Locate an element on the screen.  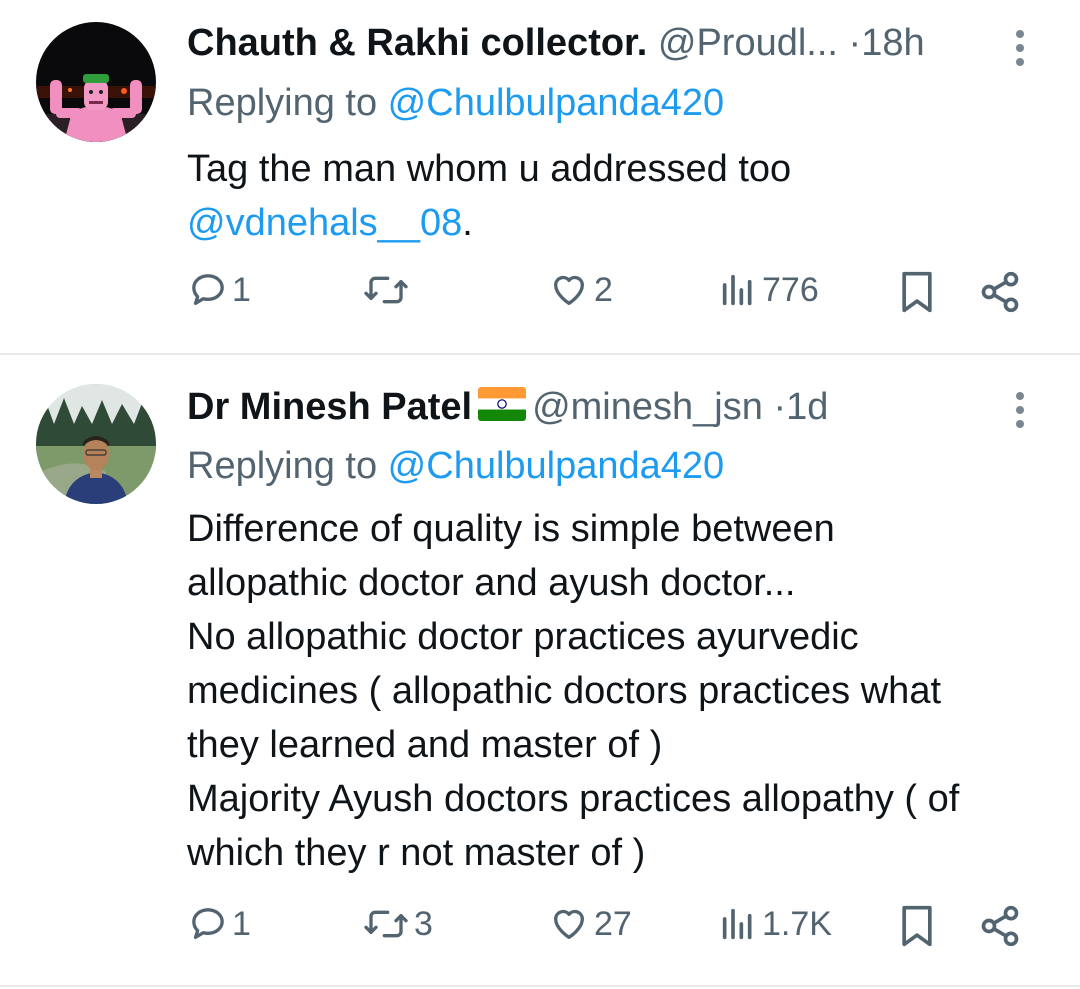
action-bar: 1 2 776 is located at coordinates (540, 300).